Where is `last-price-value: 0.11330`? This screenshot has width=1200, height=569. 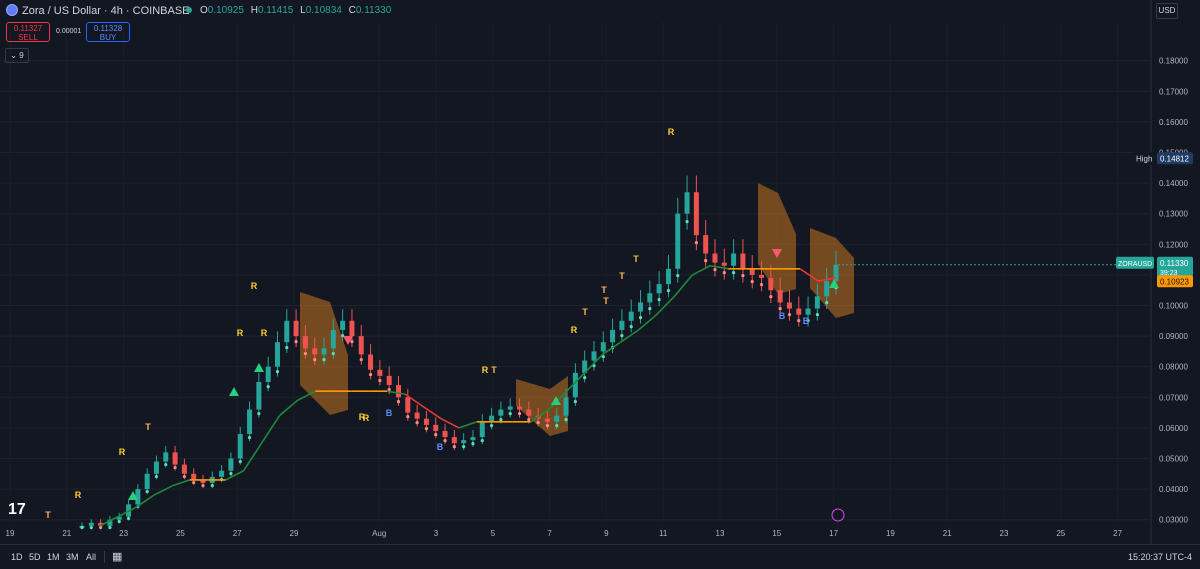 last-price-value: 0.11330 is located at coordinates (1174, 263).